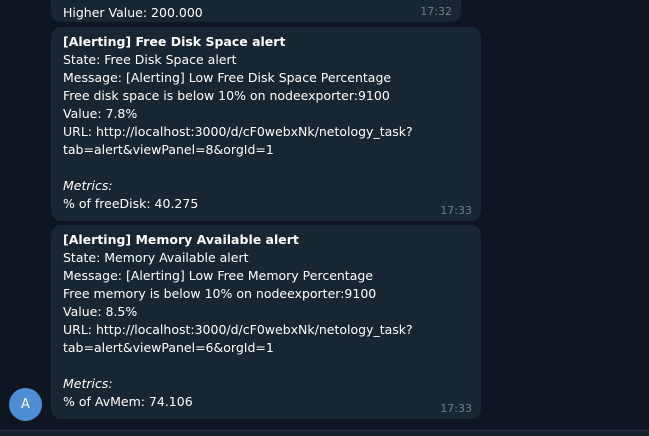 The width and height of the screenshot is (649, 436). What do you see at coordinates (256, 11) in the screenshot?
I see `message-bubble: Higher Value: 200.000 17:32` at bounding box center [256, 11].